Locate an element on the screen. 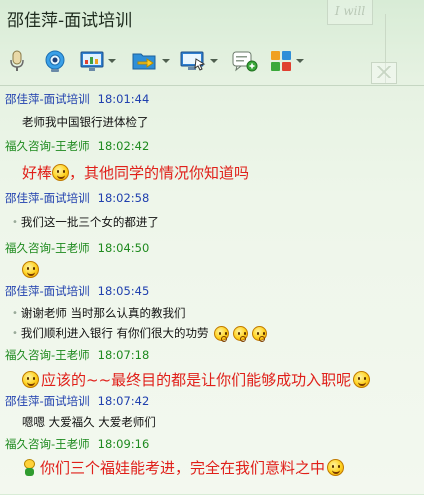 This screenshot has width=424, height=495. message-header: 福久咨询-王老师 18:02:42 is located at coordinates (77, 146).